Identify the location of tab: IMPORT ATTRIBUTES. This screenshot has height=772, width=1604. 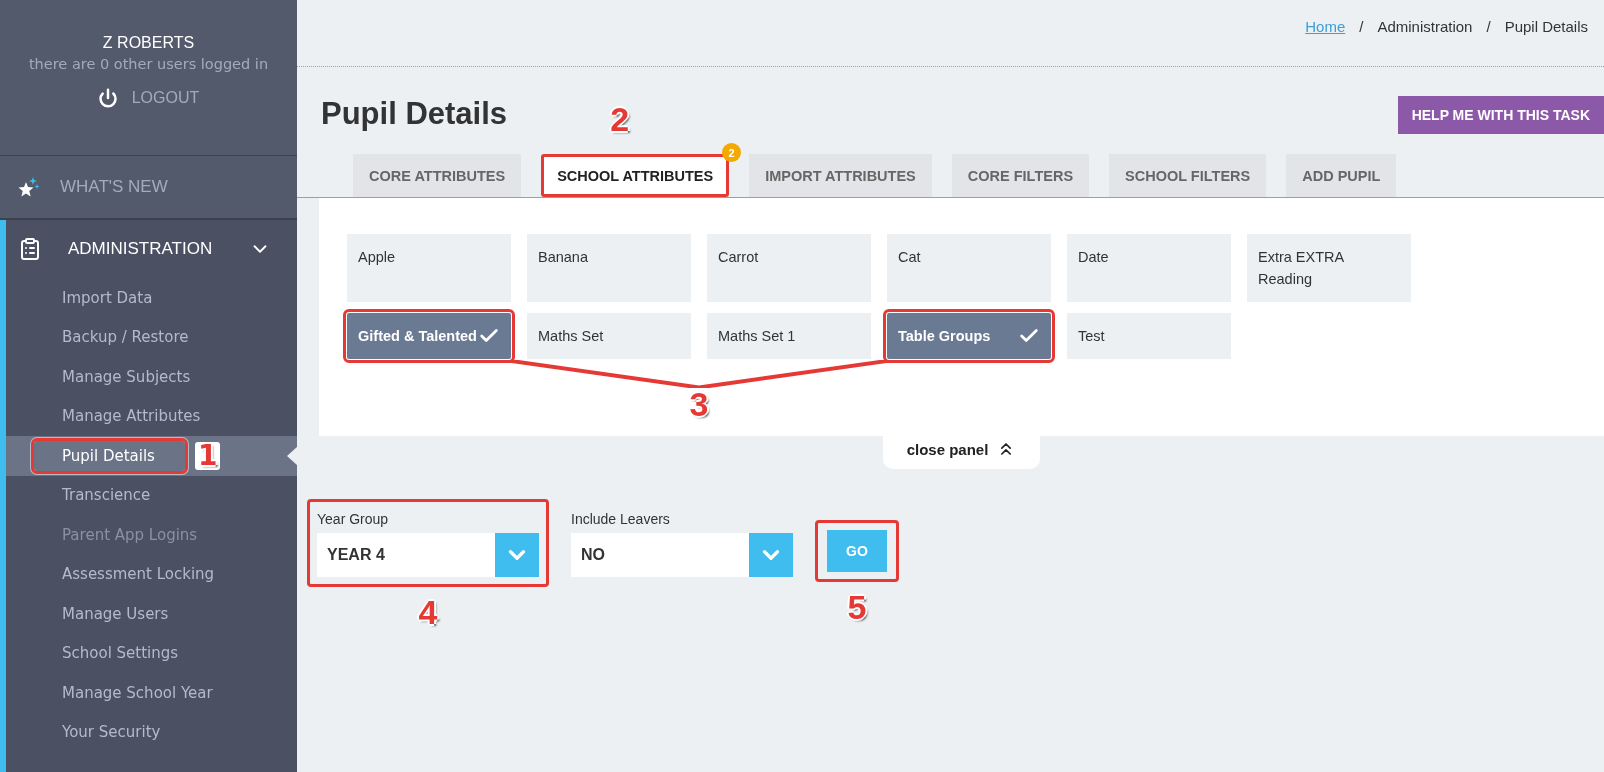
(840, 175).